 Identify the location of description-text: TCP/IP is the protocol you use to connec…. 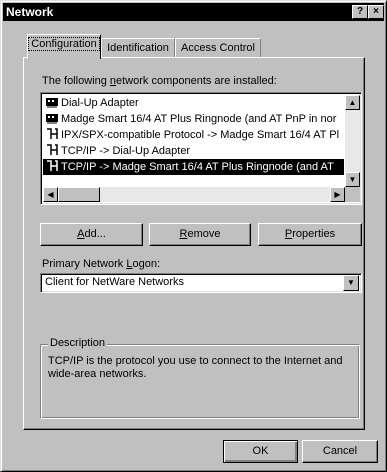
(195, 367).